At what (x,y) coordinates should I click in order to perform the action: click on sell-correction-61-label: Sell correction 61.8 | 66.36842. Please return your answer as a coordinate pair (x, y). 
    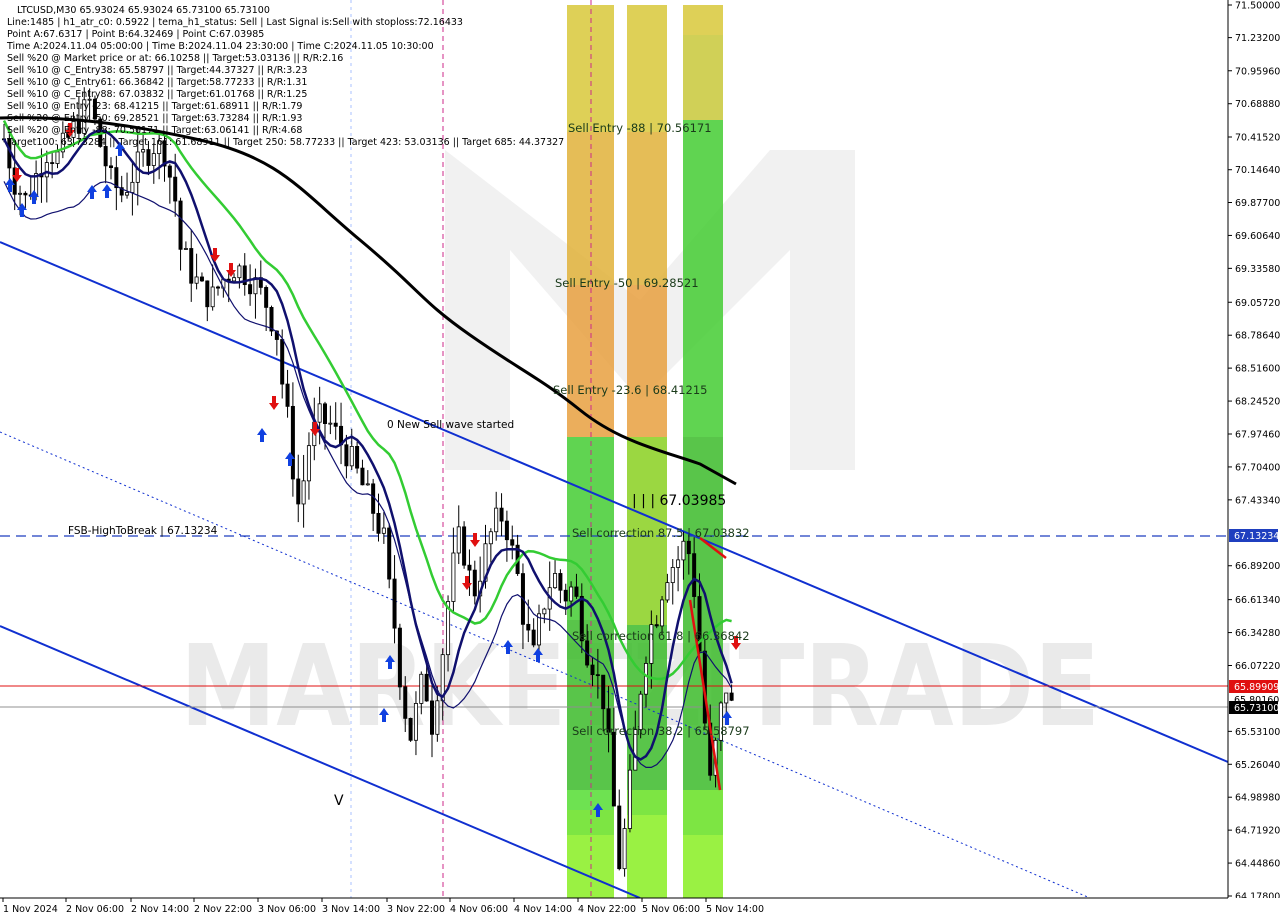
    Looking at the image, I should click on (661, 636).